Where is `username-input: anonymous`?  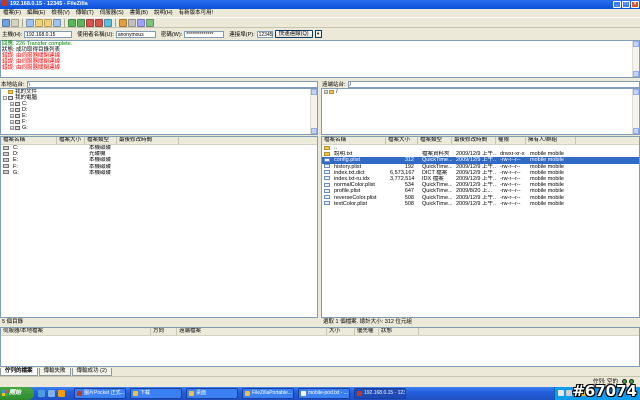 username-input: anonymous is located at coordinates (135, 34).